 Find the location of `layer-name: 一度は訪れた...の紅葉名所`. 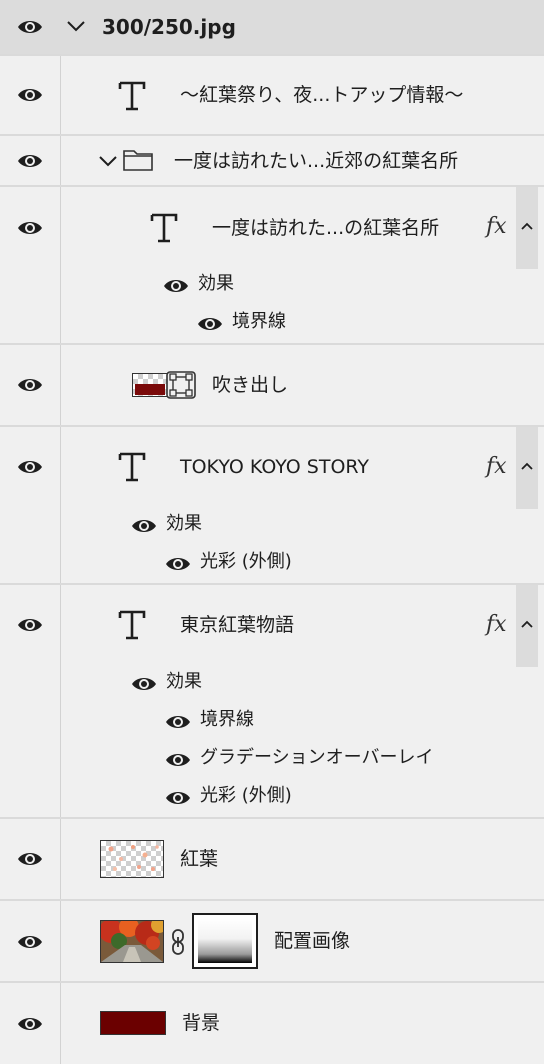

layer-name: 一度は訪れた...の紅葉名所 is located at coordinates (326, 228).